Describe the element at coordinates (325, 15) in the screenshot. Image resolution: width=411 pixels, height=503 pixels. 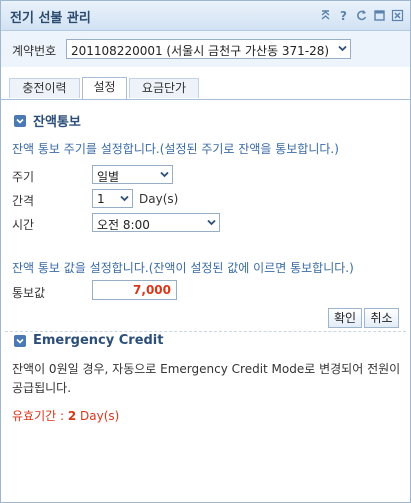
I see `collapse-icon` at that location.